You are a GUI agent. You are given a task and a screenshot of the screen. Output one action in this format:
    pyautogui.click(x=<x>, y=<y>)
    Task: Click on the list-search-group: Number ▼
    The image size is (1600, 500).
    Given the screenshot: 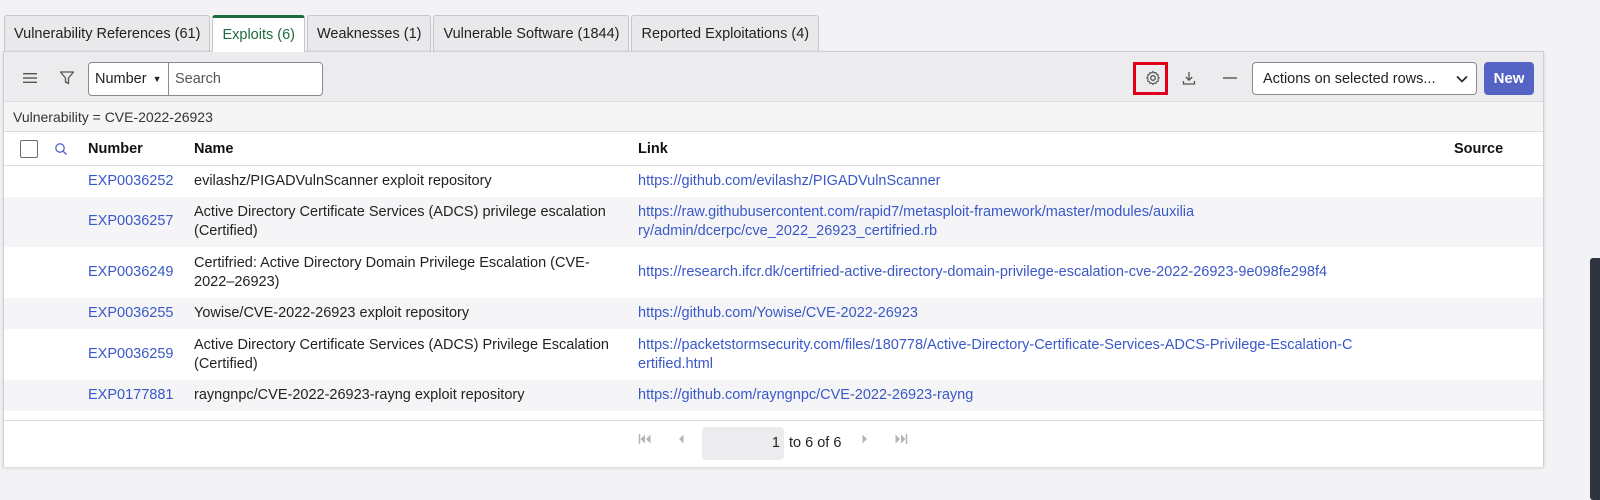 What is the action you would take?
    pyautogui.click(x=205, y=79)
    